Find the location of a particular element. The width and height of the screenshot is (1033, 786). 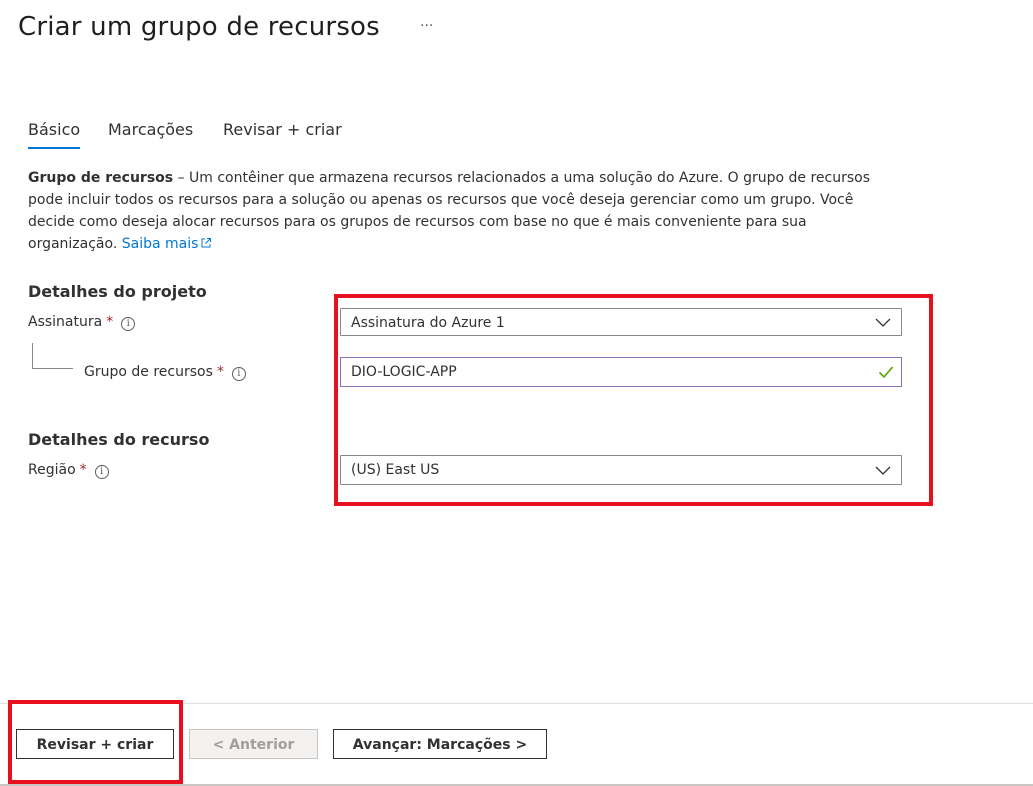

resource-group-label-row: Grupo de recursos * i is located at coordinates (165, 372).